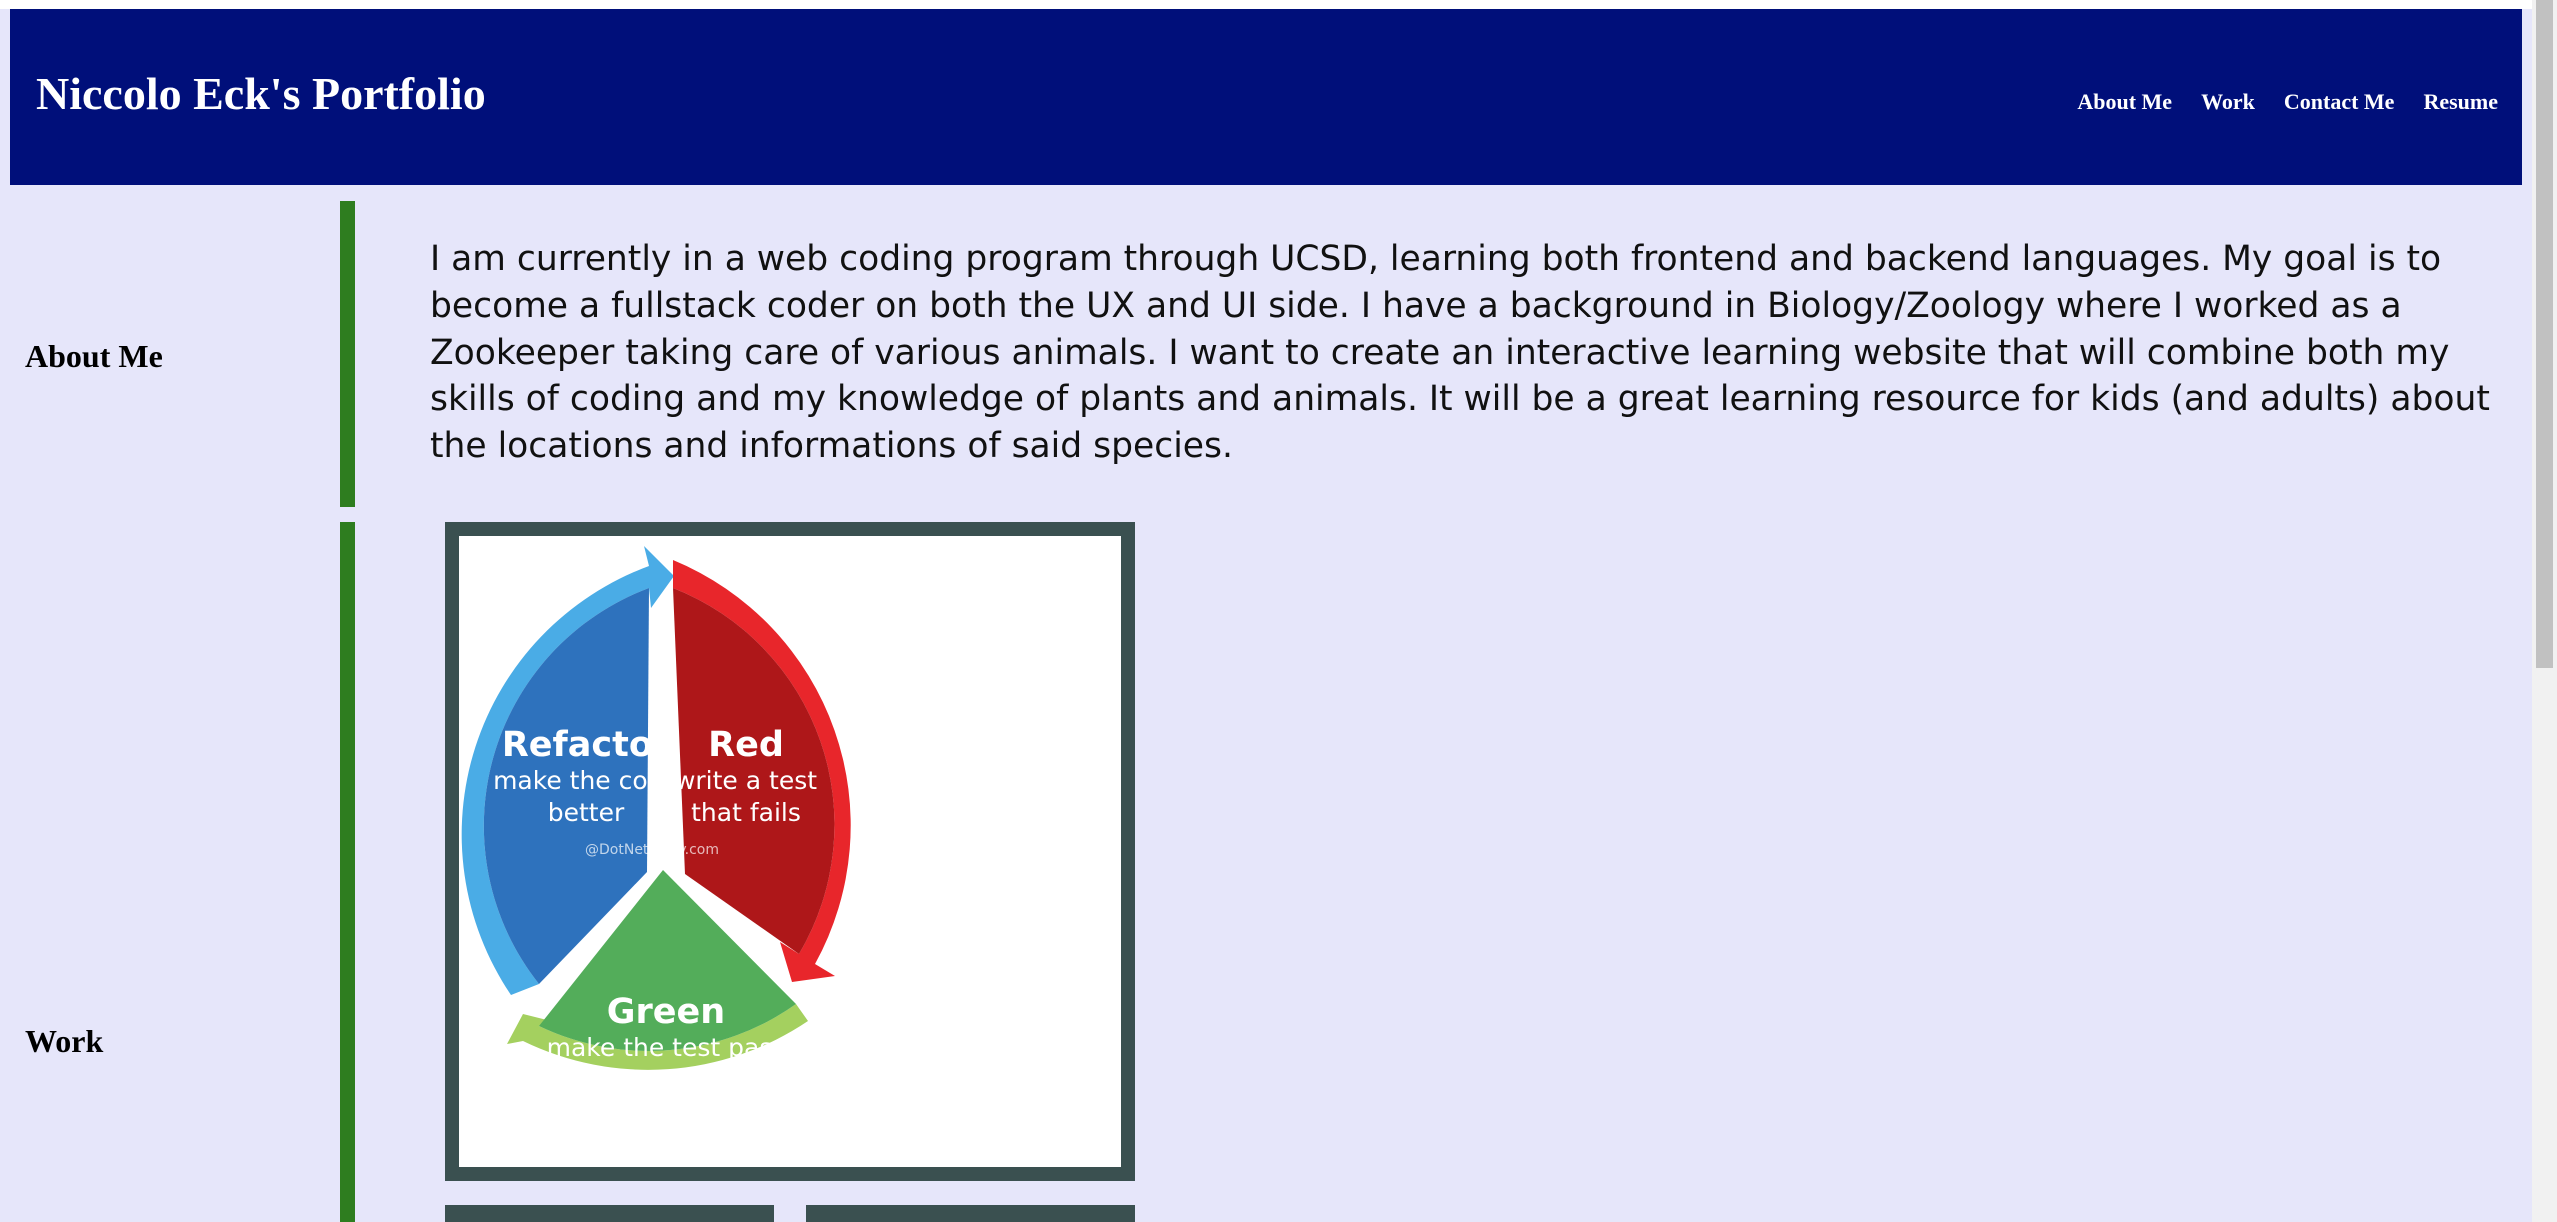  I want to click on about-heading: About Me, so click(94, 356).